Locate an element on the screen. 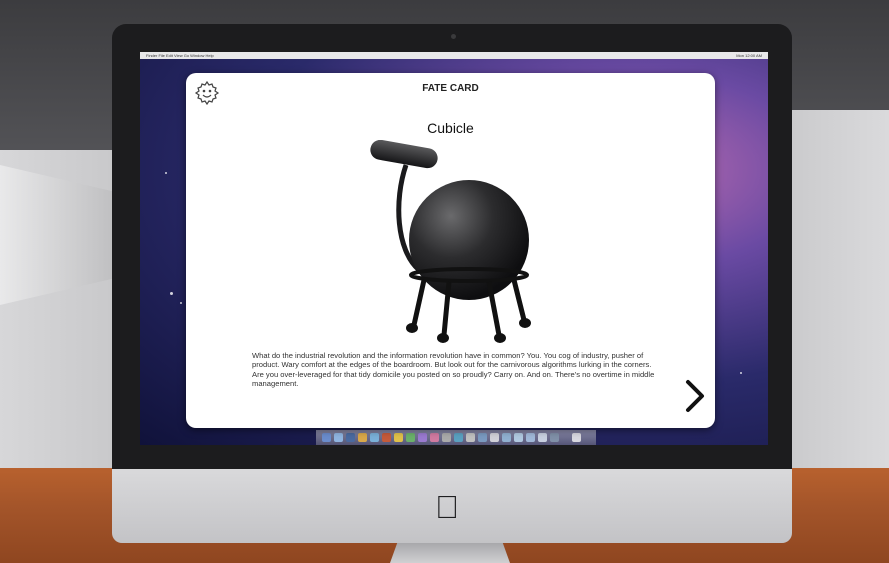 The image size is (889, 563). ball-chair-image is located at coordinates (450, 241).